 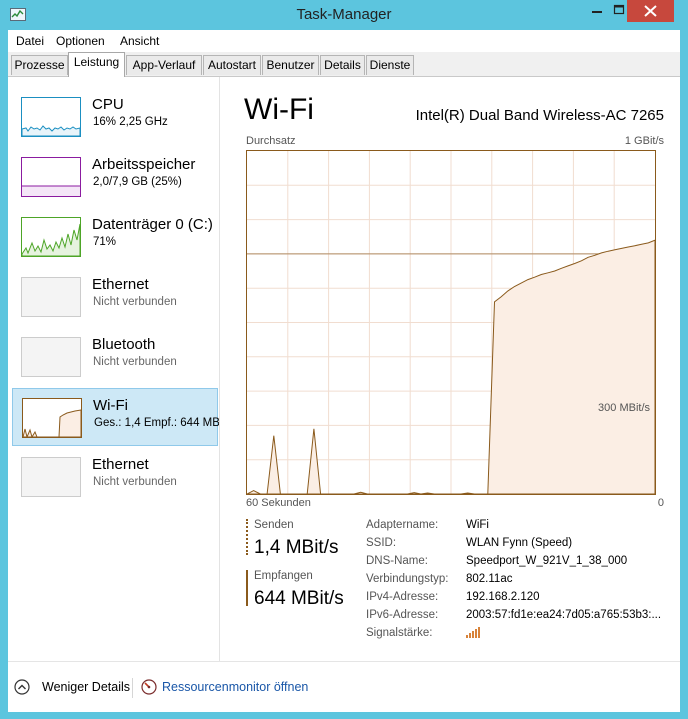 I want to click on signal-strength-icon, so click(x=473, y=632).